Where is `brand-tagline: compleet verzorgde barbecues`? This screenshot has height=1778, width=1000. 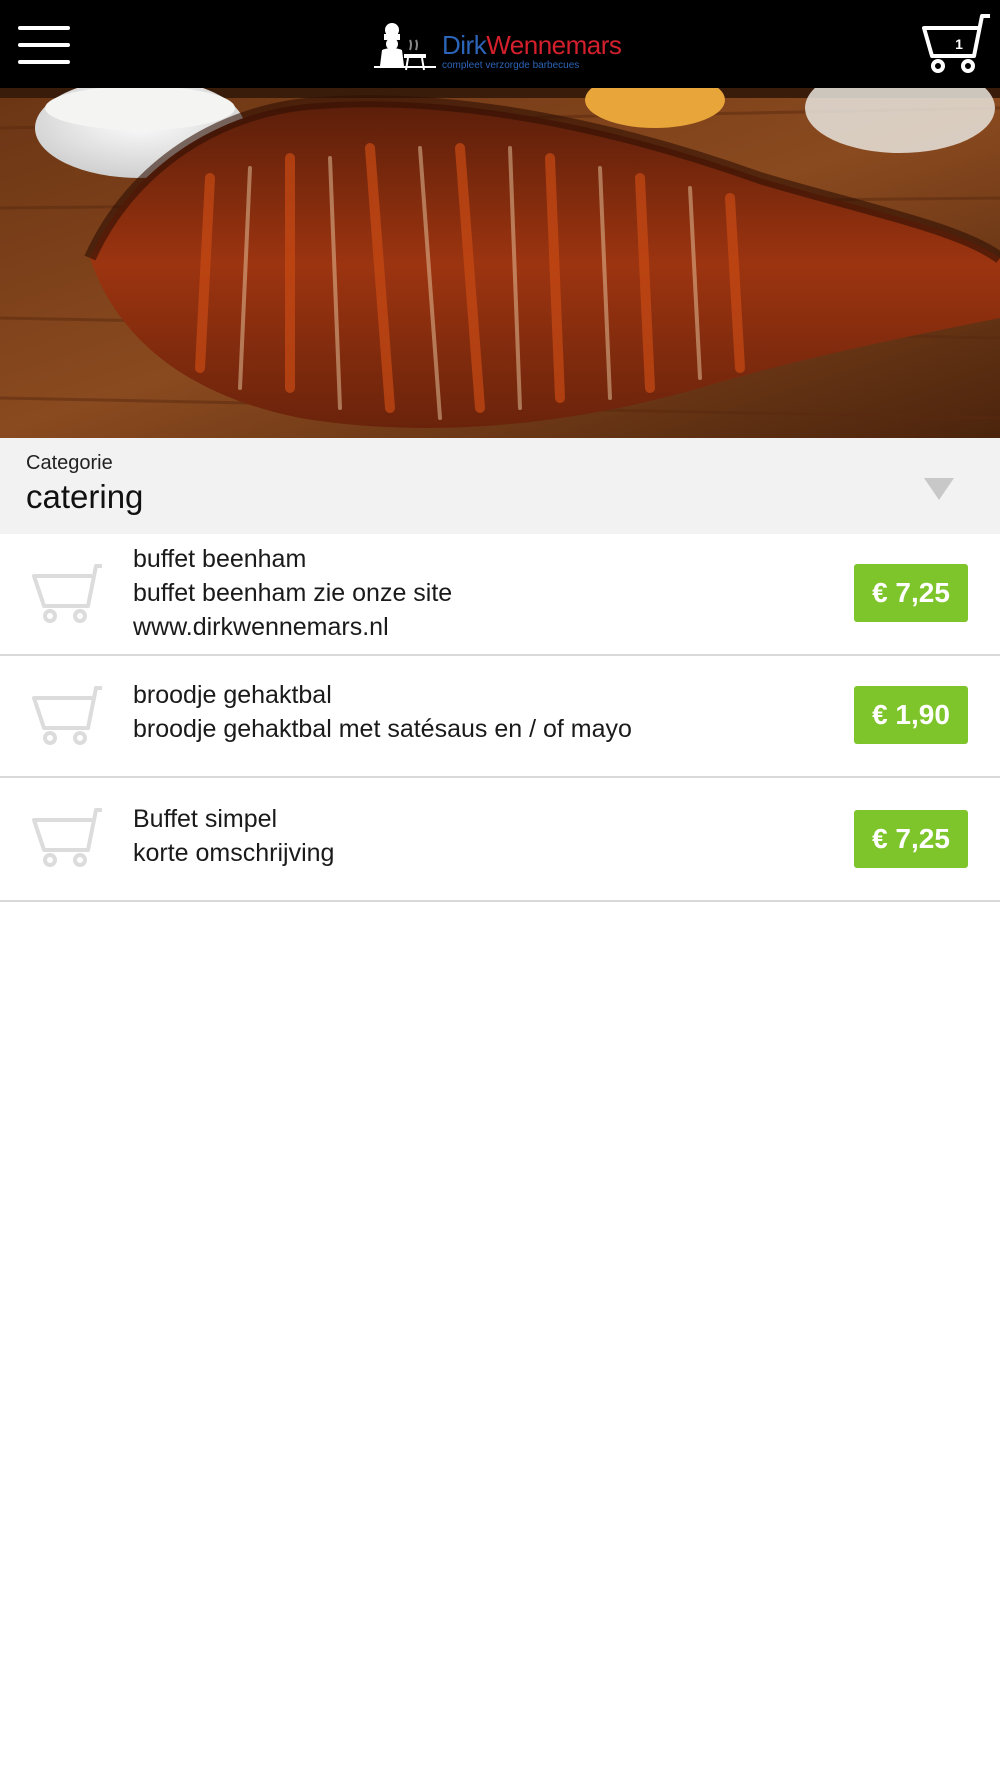
brand-tagline: compleet verzorgde barbecues is located at coordinates (511, 65).